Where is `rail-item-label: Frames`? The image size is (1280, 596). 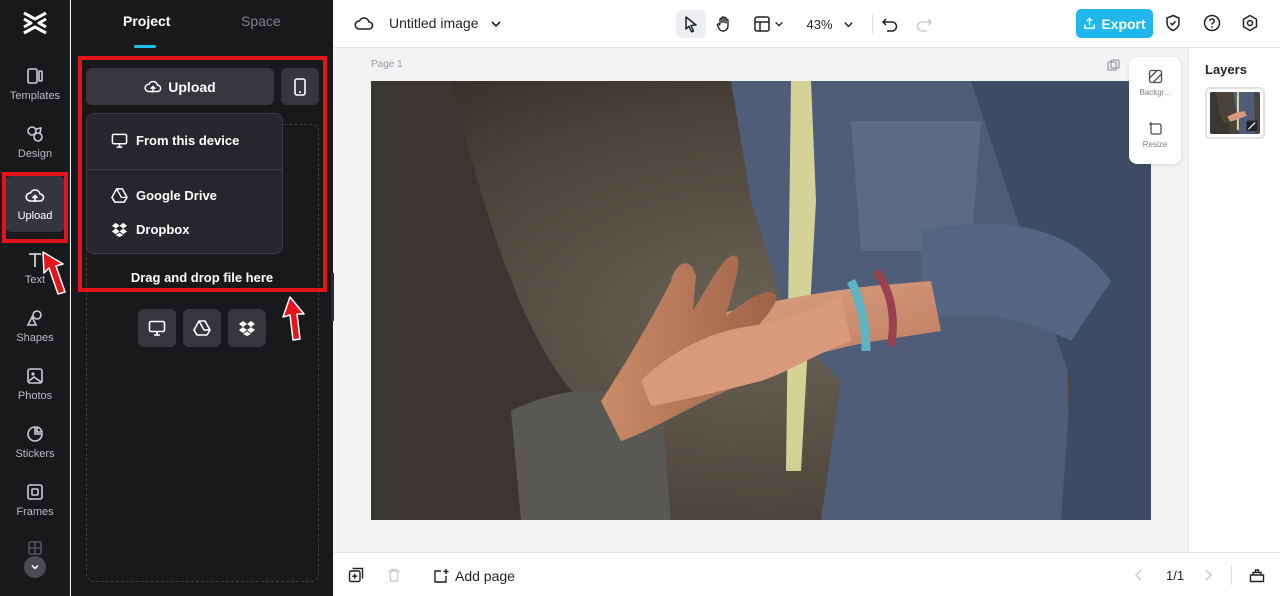
rail-item-label: Frames is located at coordinates (35, 512).